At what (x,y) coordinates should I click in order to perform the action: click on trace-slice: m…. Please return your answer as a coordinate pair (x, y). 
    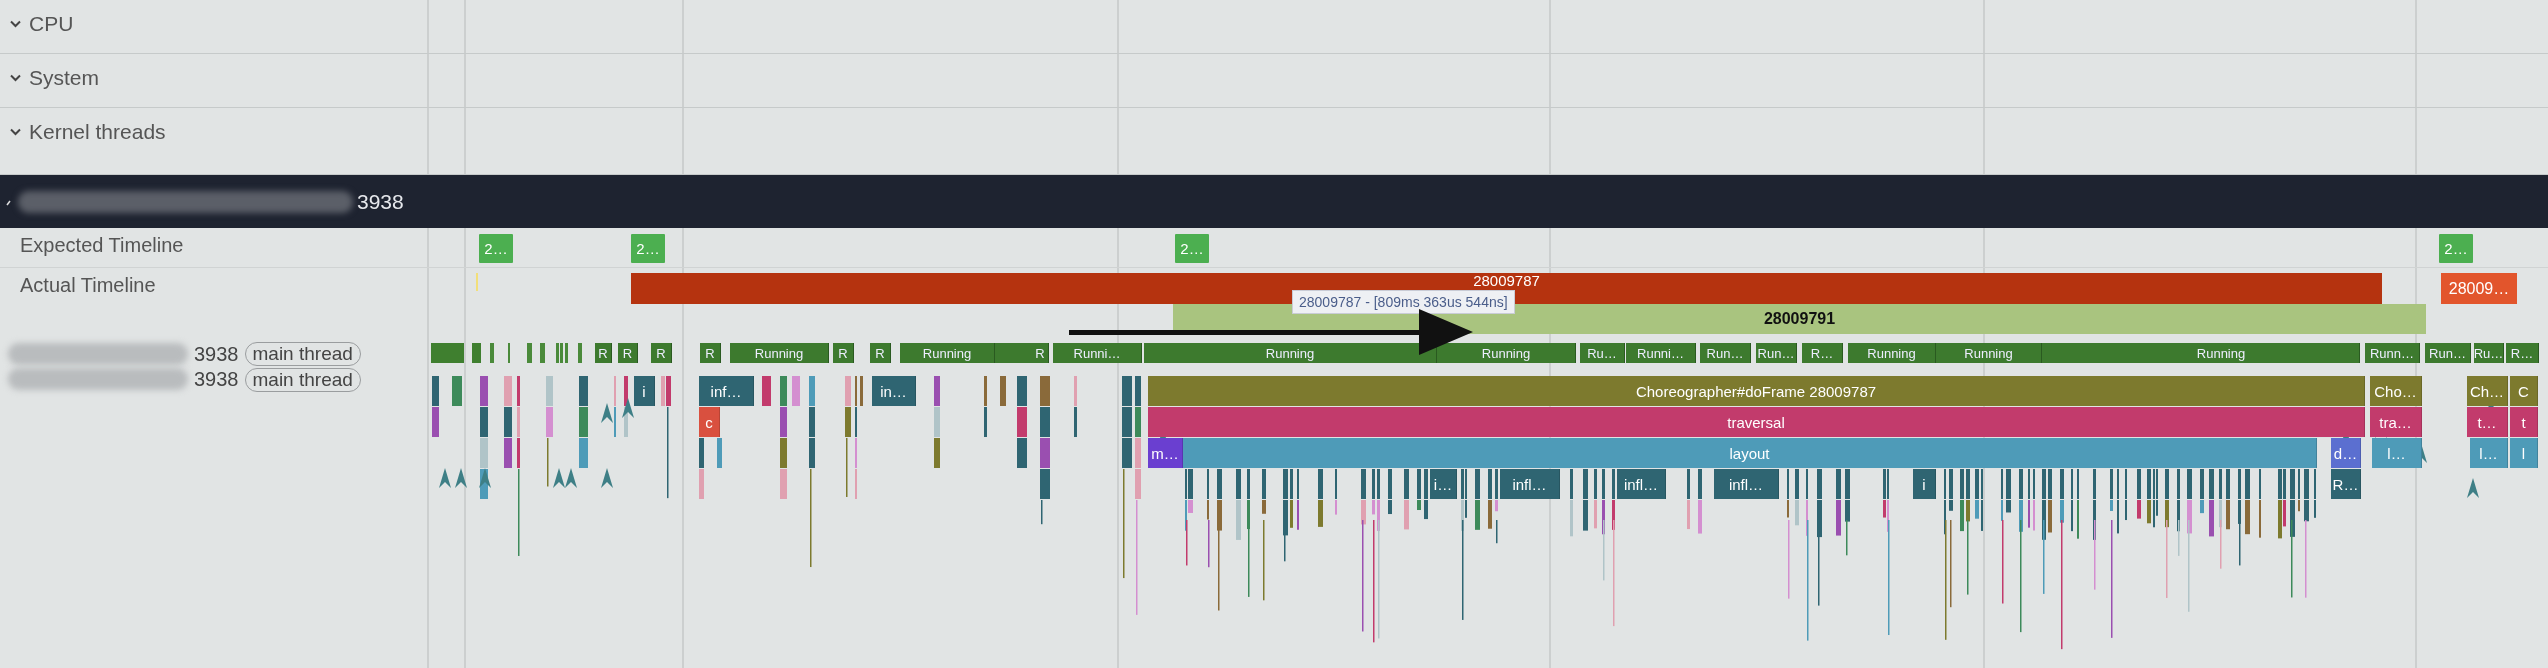
    Looking at the image, I should click on (1165, 453).